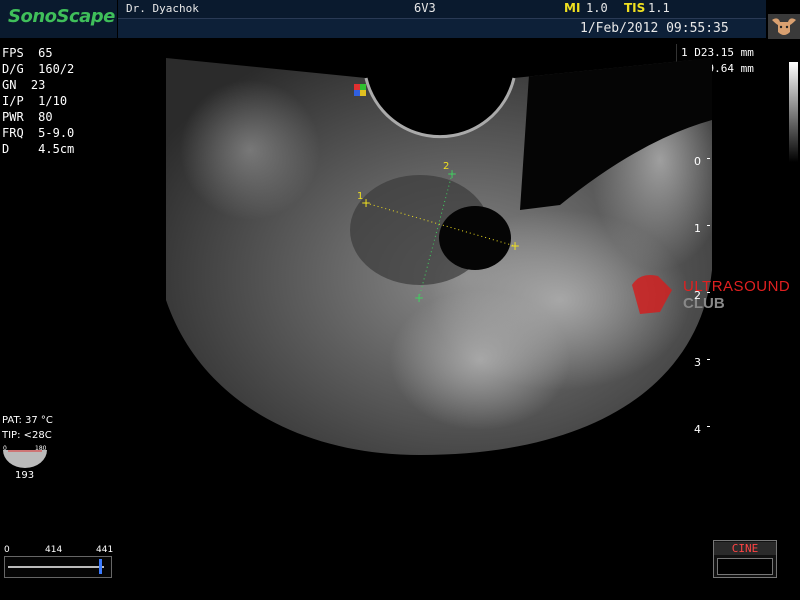 The height and width of the screenshot is (600, 800). Describe the element at coordinates (697, 429) in the screenshot. I see `depth-label-4: 4` at that location.